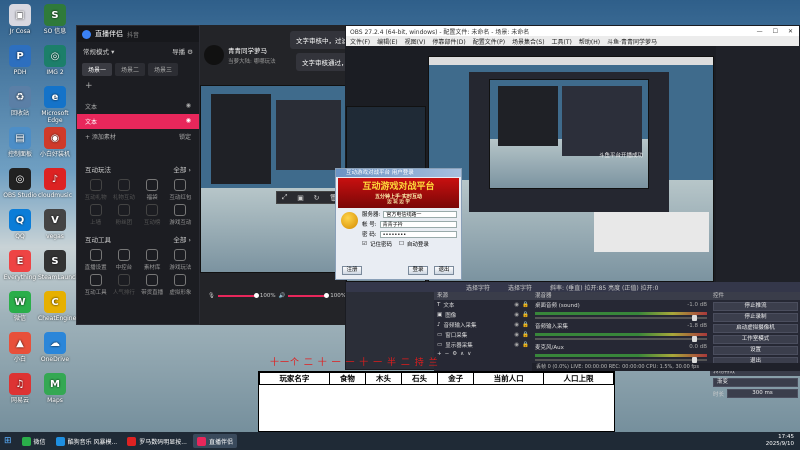  I want to click on tool-button: 互动榜, so click(152, 215).